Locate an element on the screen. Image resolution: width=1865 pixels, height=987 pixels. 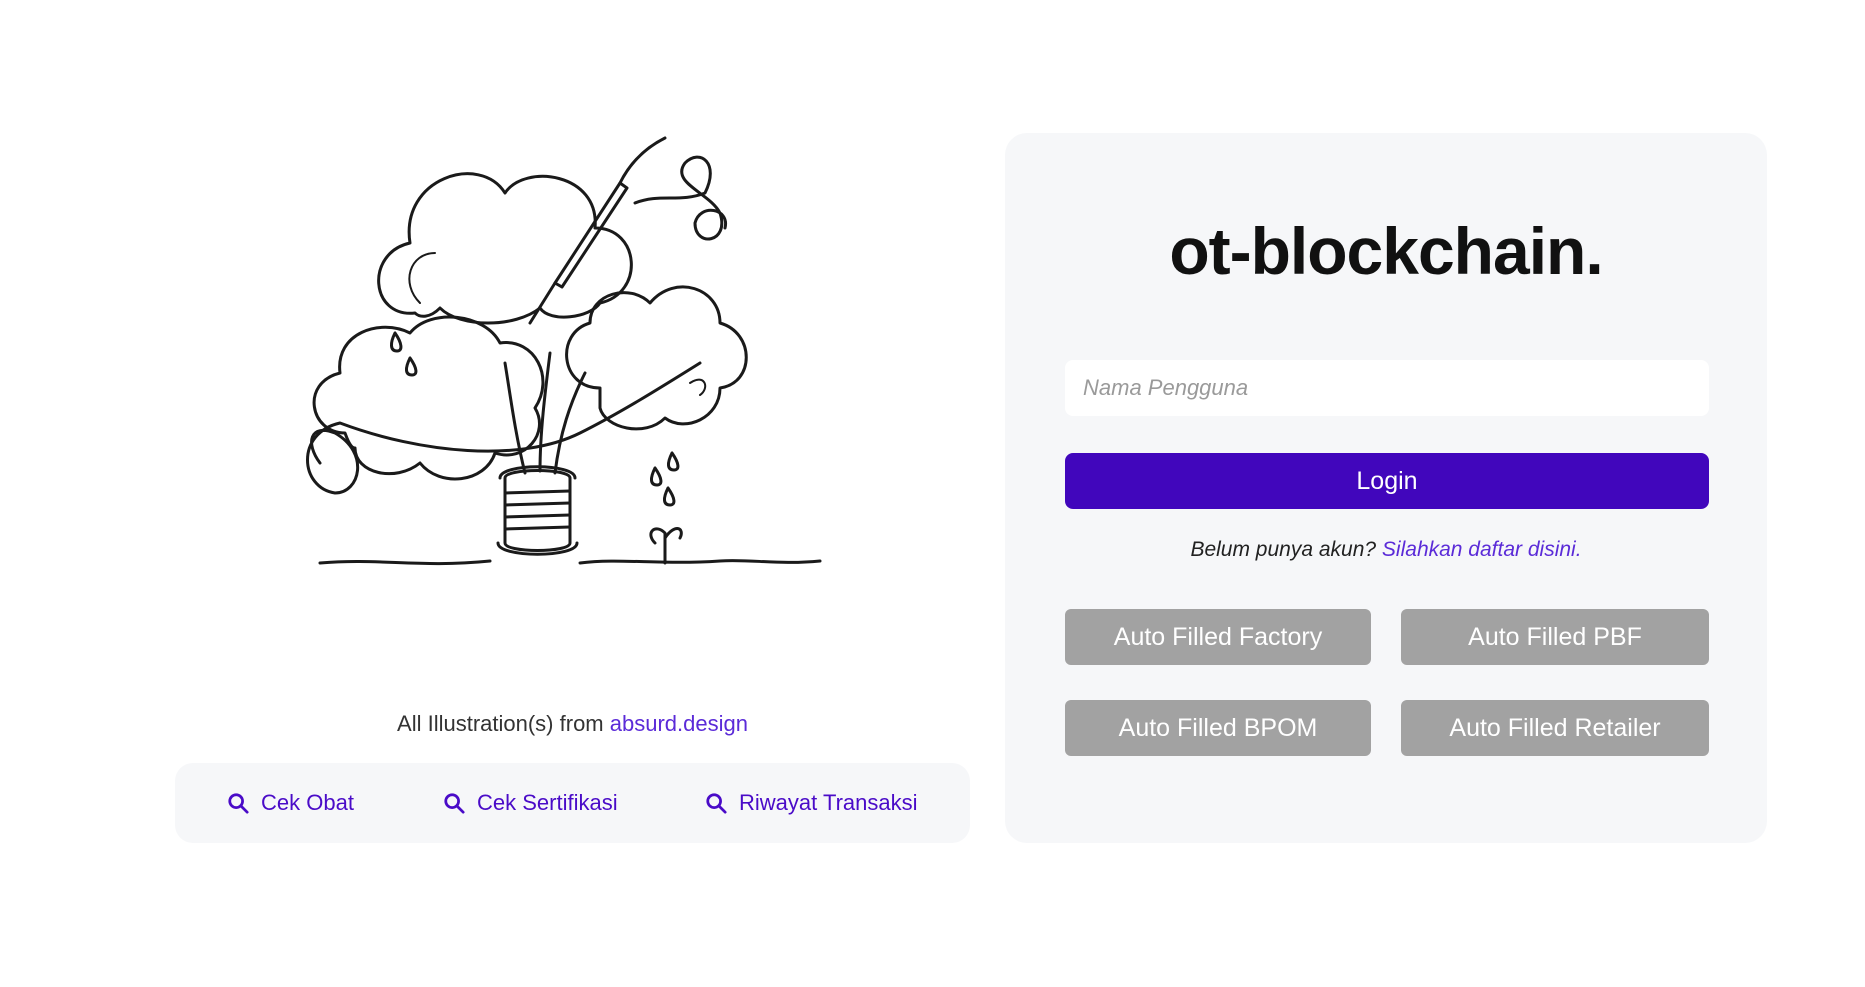
credit-text: All Illustration(s) from is located at coordinates (500, 723).